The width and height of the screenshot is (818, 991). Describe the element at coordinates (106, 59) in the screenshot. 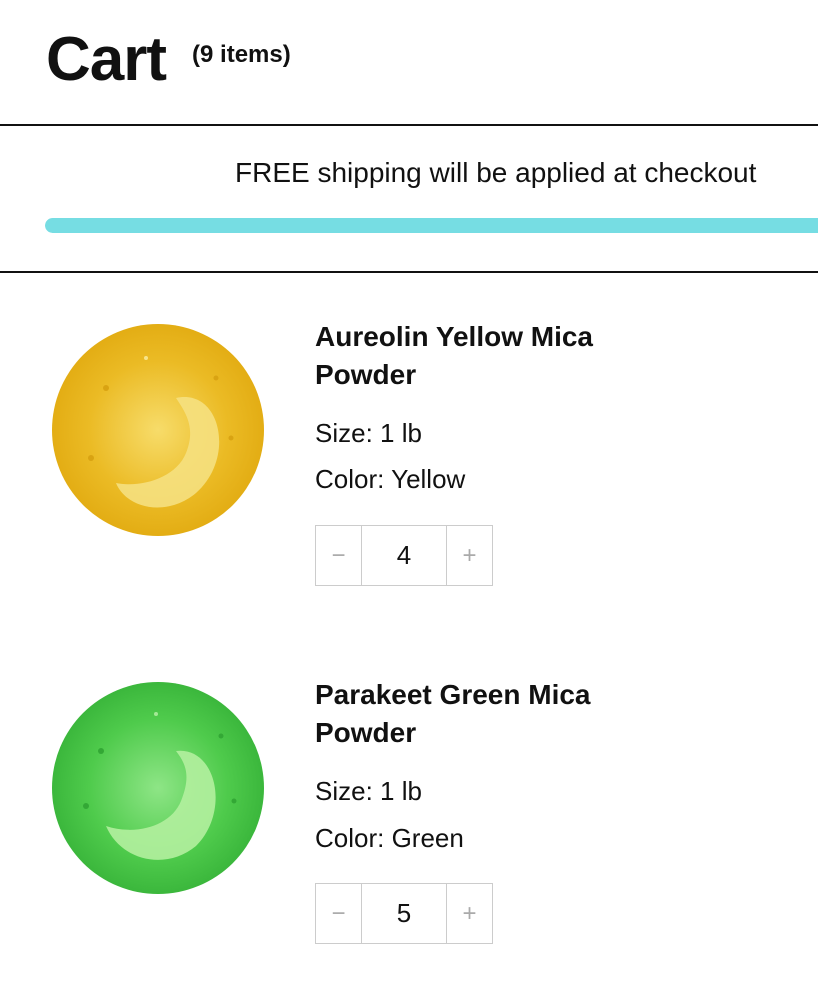

I see `page-title: Cart` at that location.